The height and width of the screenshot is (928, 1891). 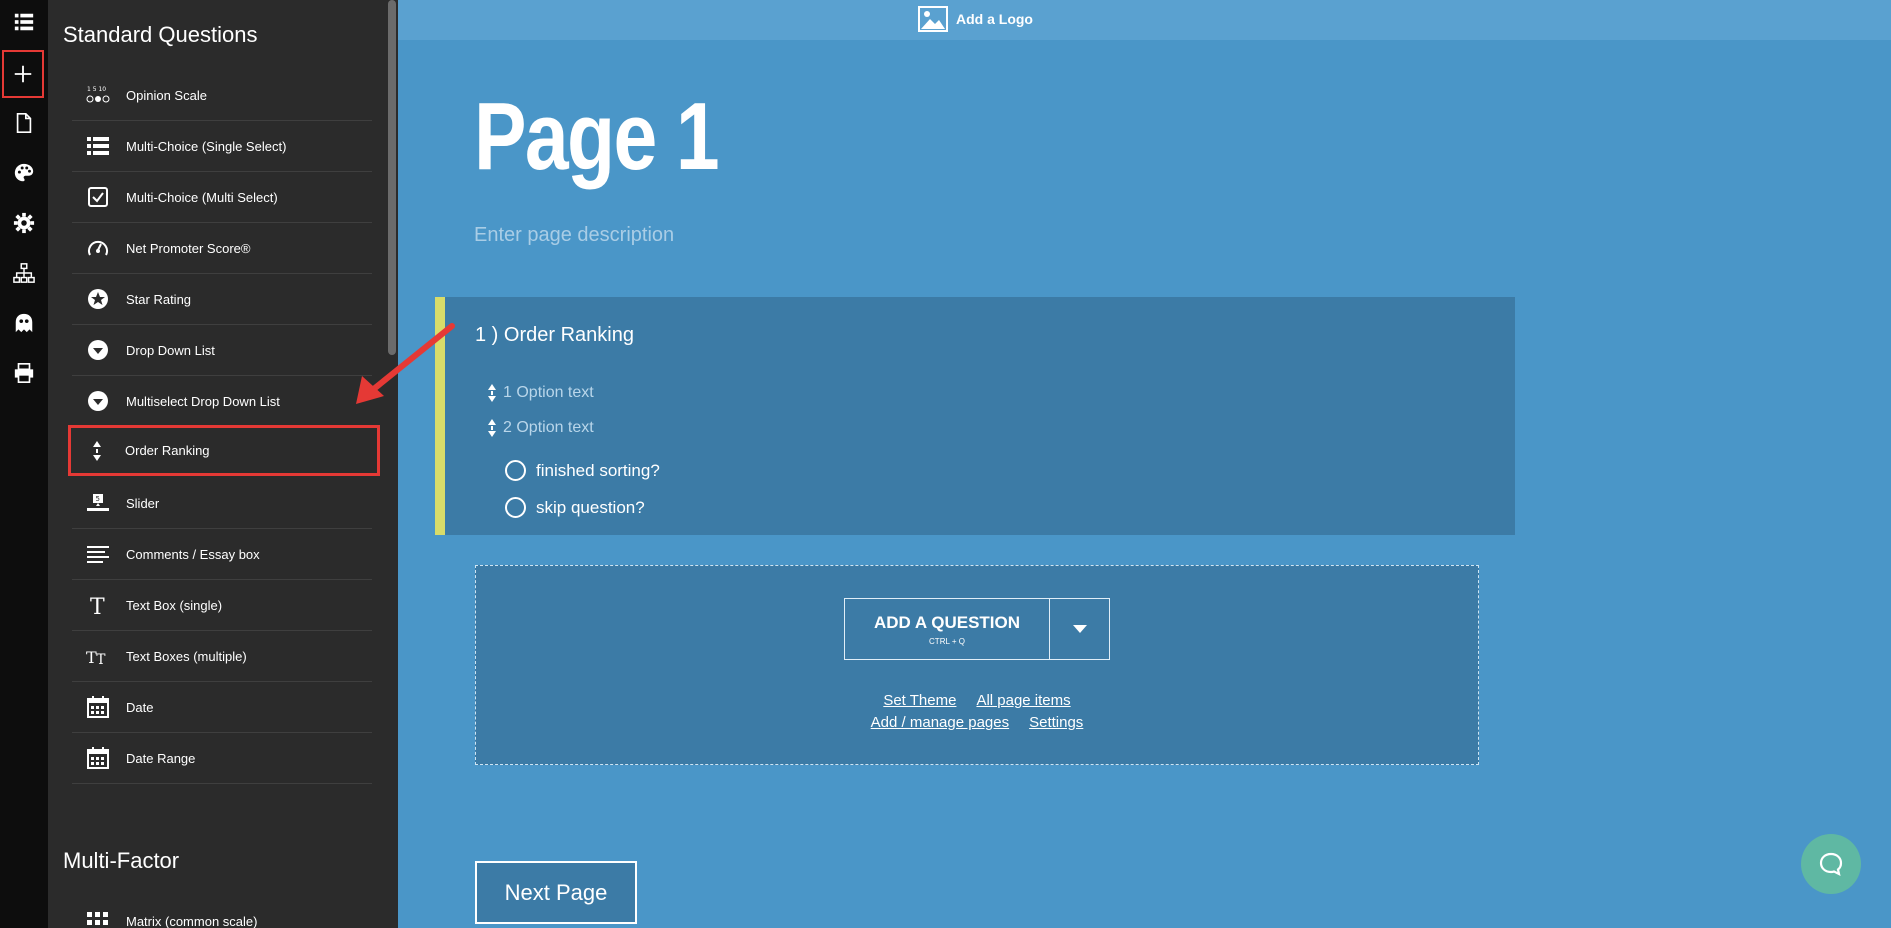 I want to click on qtype-label: Order Ranking, so click(x=167, y=450).